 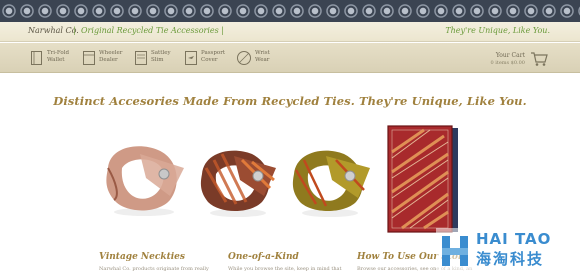 What do you see at coordinates (510, 55) in the screenshot?
I see `cart-label: Your Cart` at bounding box center [510, 55].